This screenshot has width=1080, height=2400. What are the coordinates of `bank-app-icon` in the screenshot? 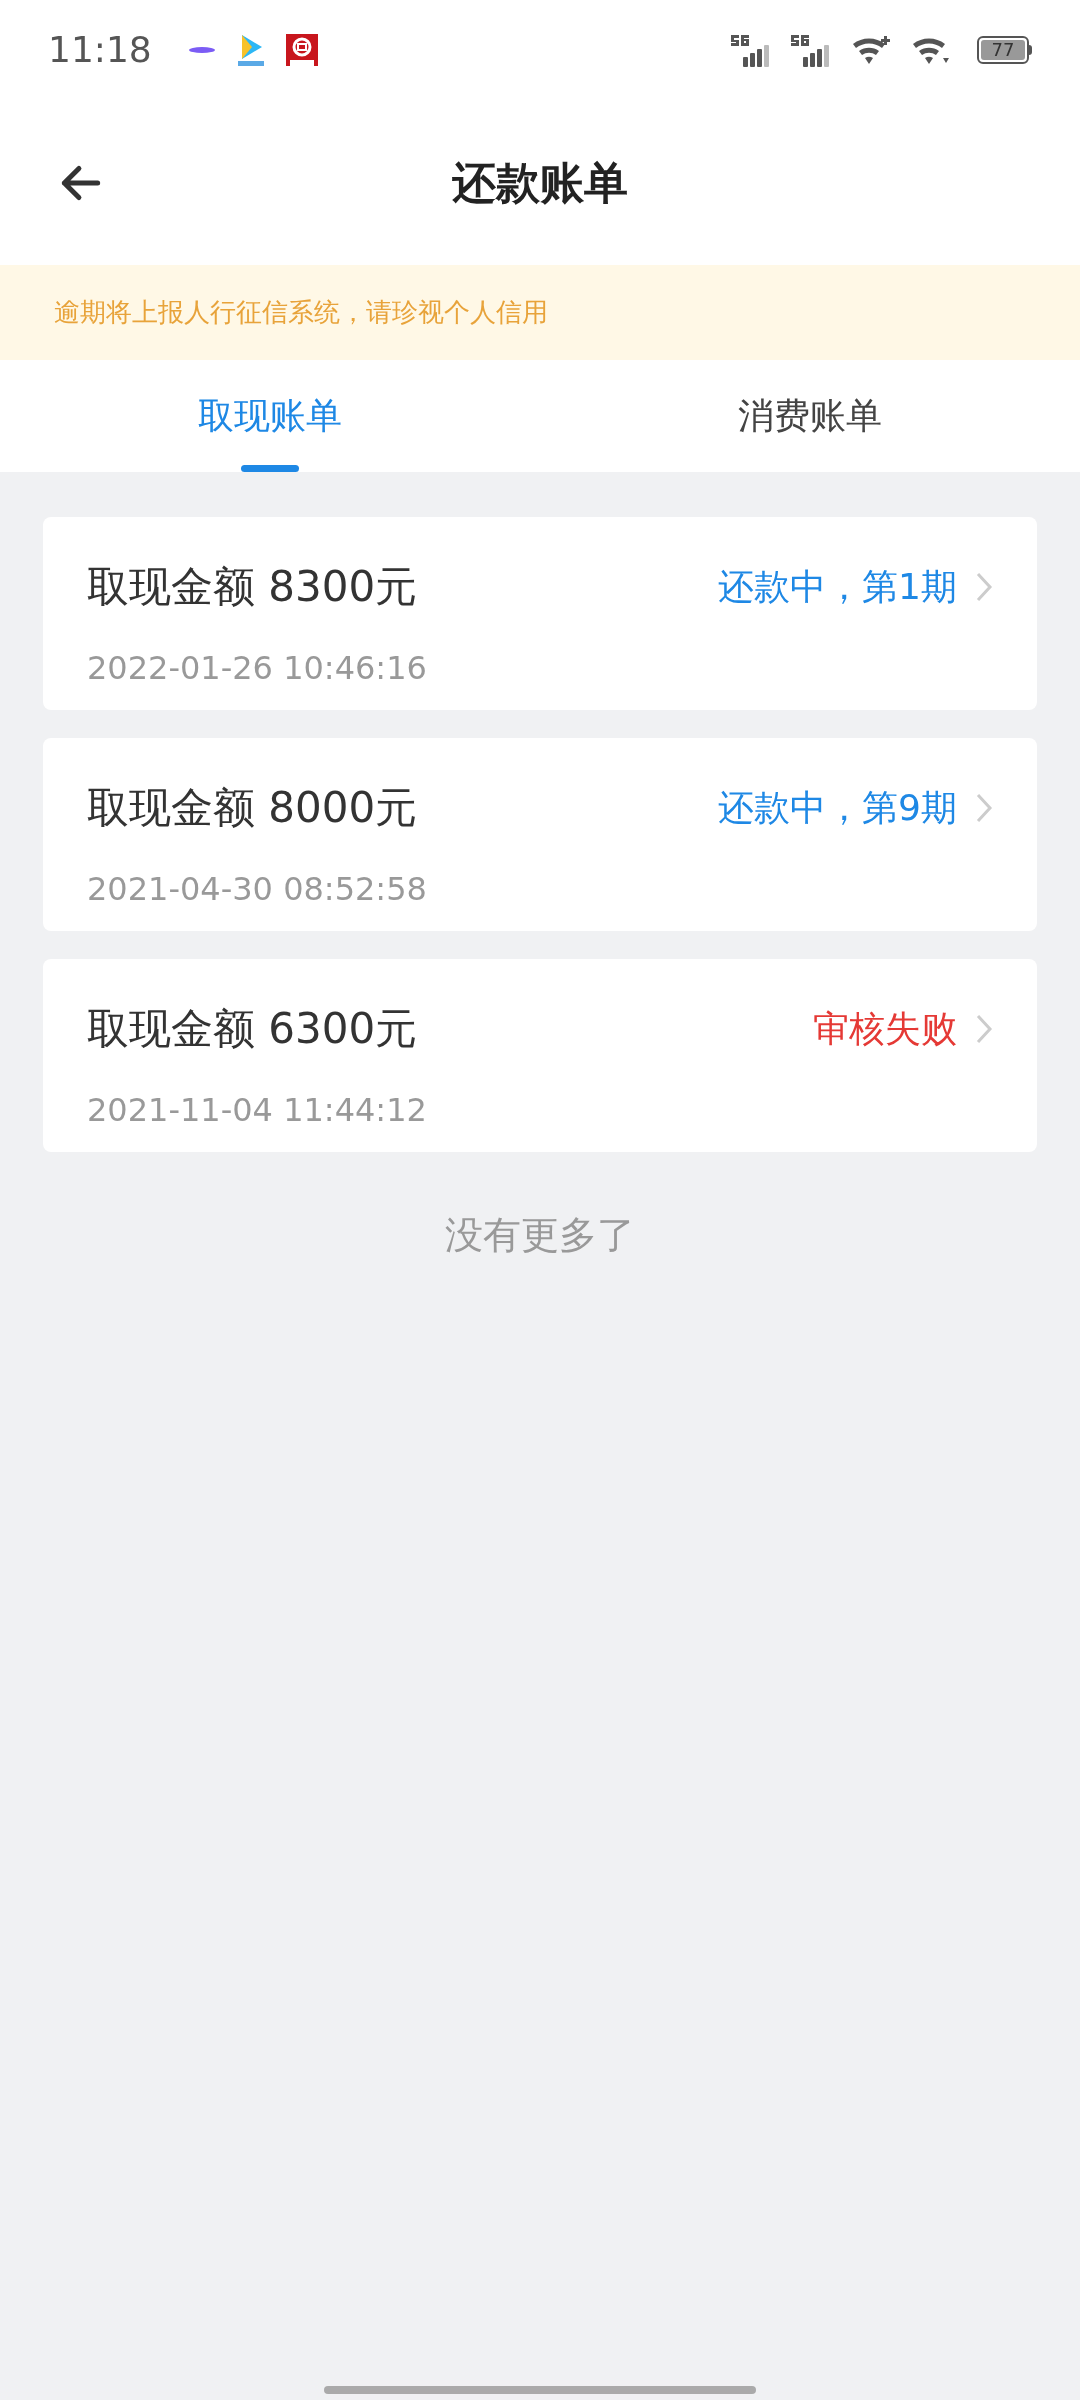 It's located at (301, 50).